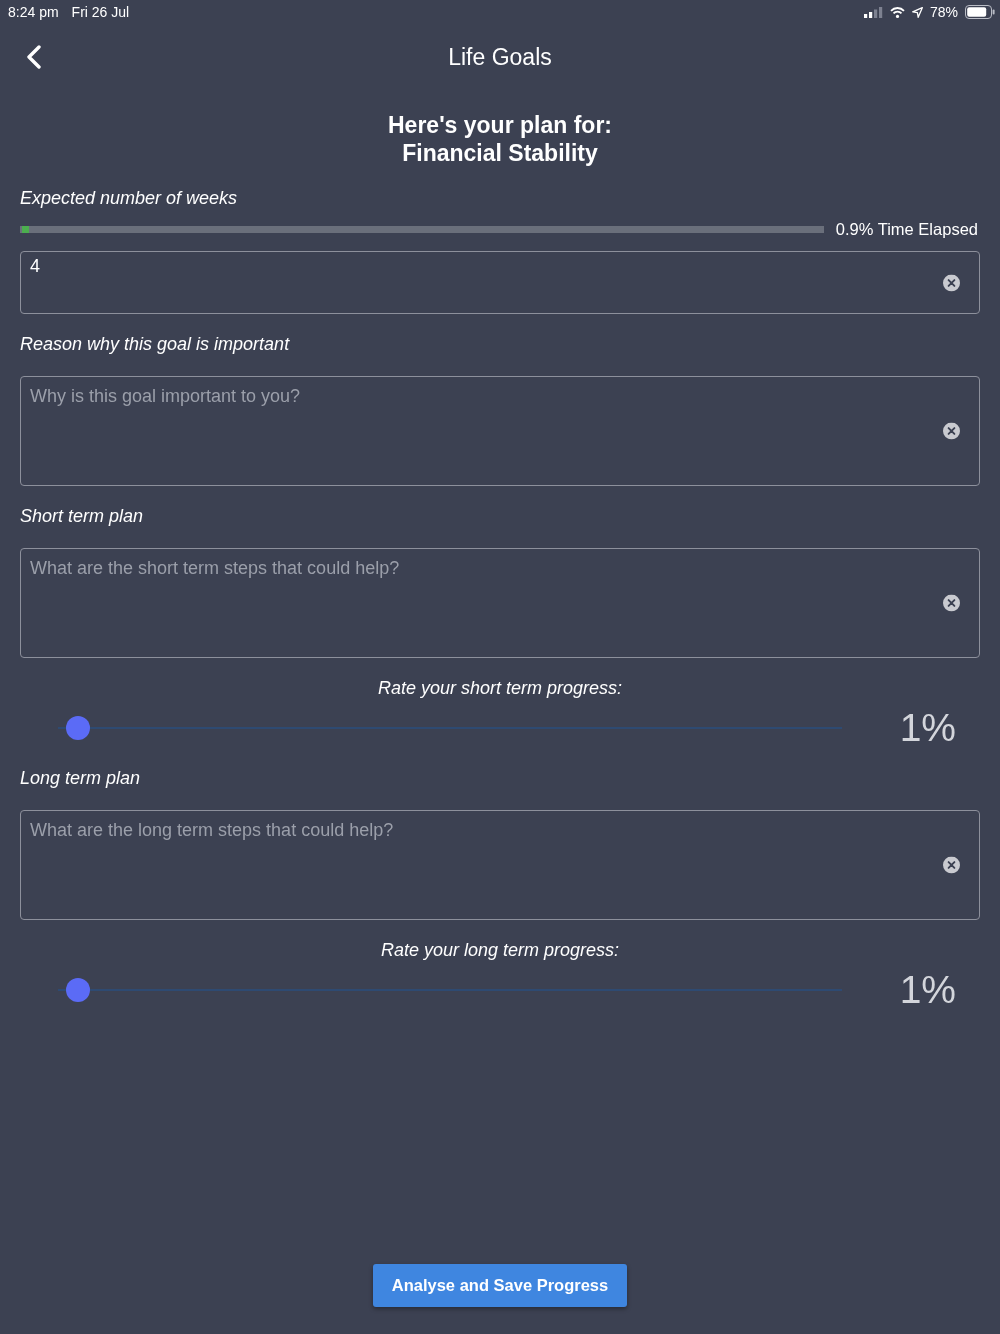 The image size is (1000, 1334). Describe the element at coordinates (500, 865) in the screenshot. I see `text-area-field: What are the long term steps that could help?` at that location.